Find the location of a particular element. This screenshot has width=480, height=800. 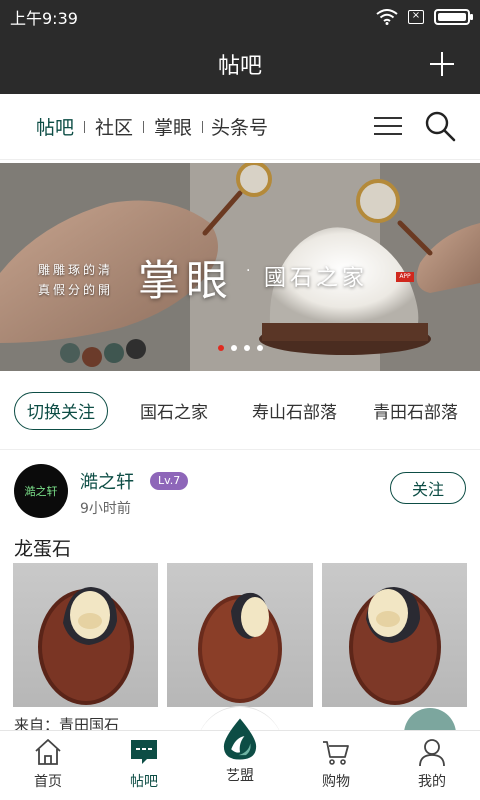

banner-title: 掌眼 is located at coordinates (186, 280).